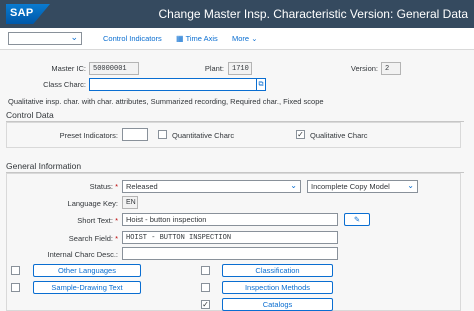 The image size is (474, 311). Describe the element at coordinates (357, 219) in the screenshot. I see `edit-text-icon: ✎` at that location.